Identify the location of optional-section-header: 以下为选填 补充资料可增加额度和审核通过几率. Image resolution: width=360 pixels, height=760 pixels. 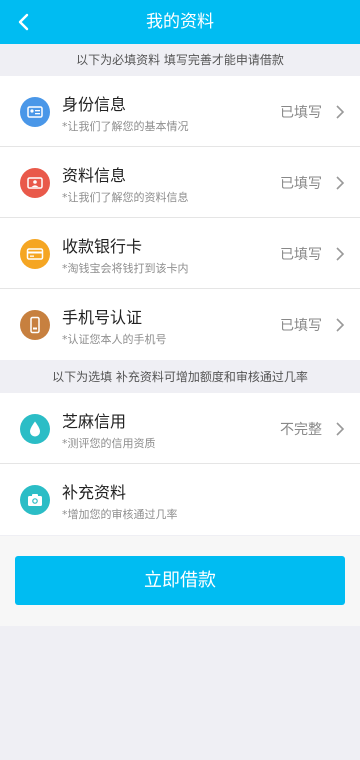
(180, 377).